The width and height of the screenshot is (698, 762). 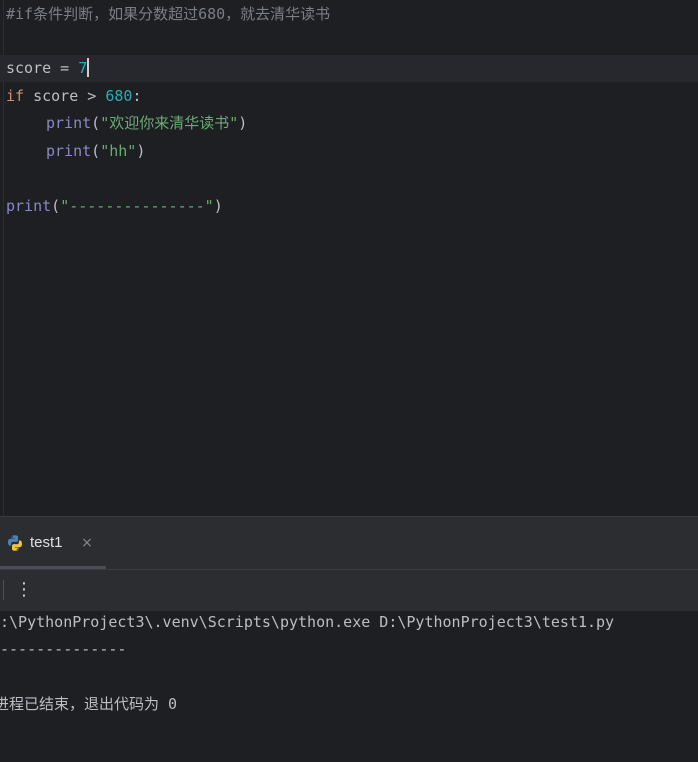 I want to click on code-comment-line: #if条件判断，如果分数超过680，就去清华读书, so click(x=168, y=14).